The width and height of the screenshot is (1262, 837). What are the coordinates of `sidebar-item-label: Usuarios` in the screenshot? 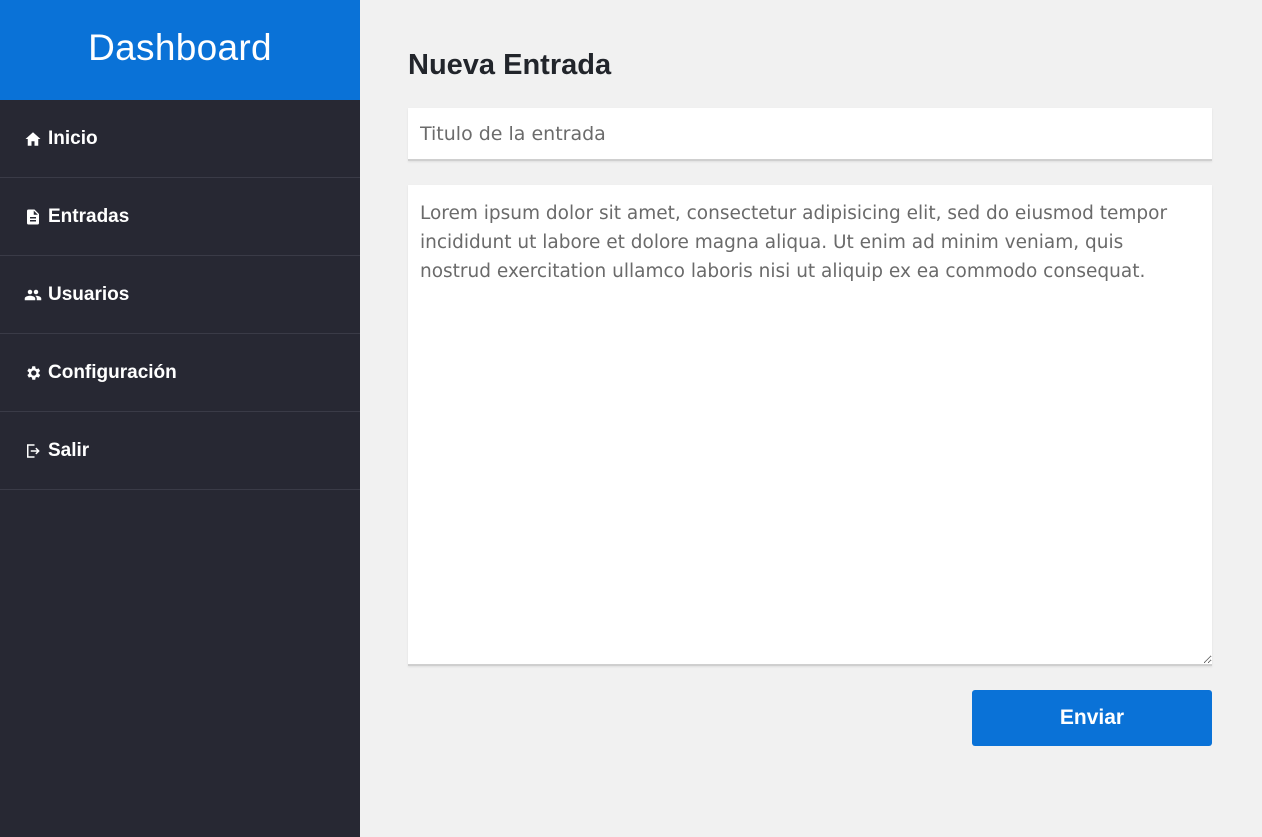 It's located at (89, 294).